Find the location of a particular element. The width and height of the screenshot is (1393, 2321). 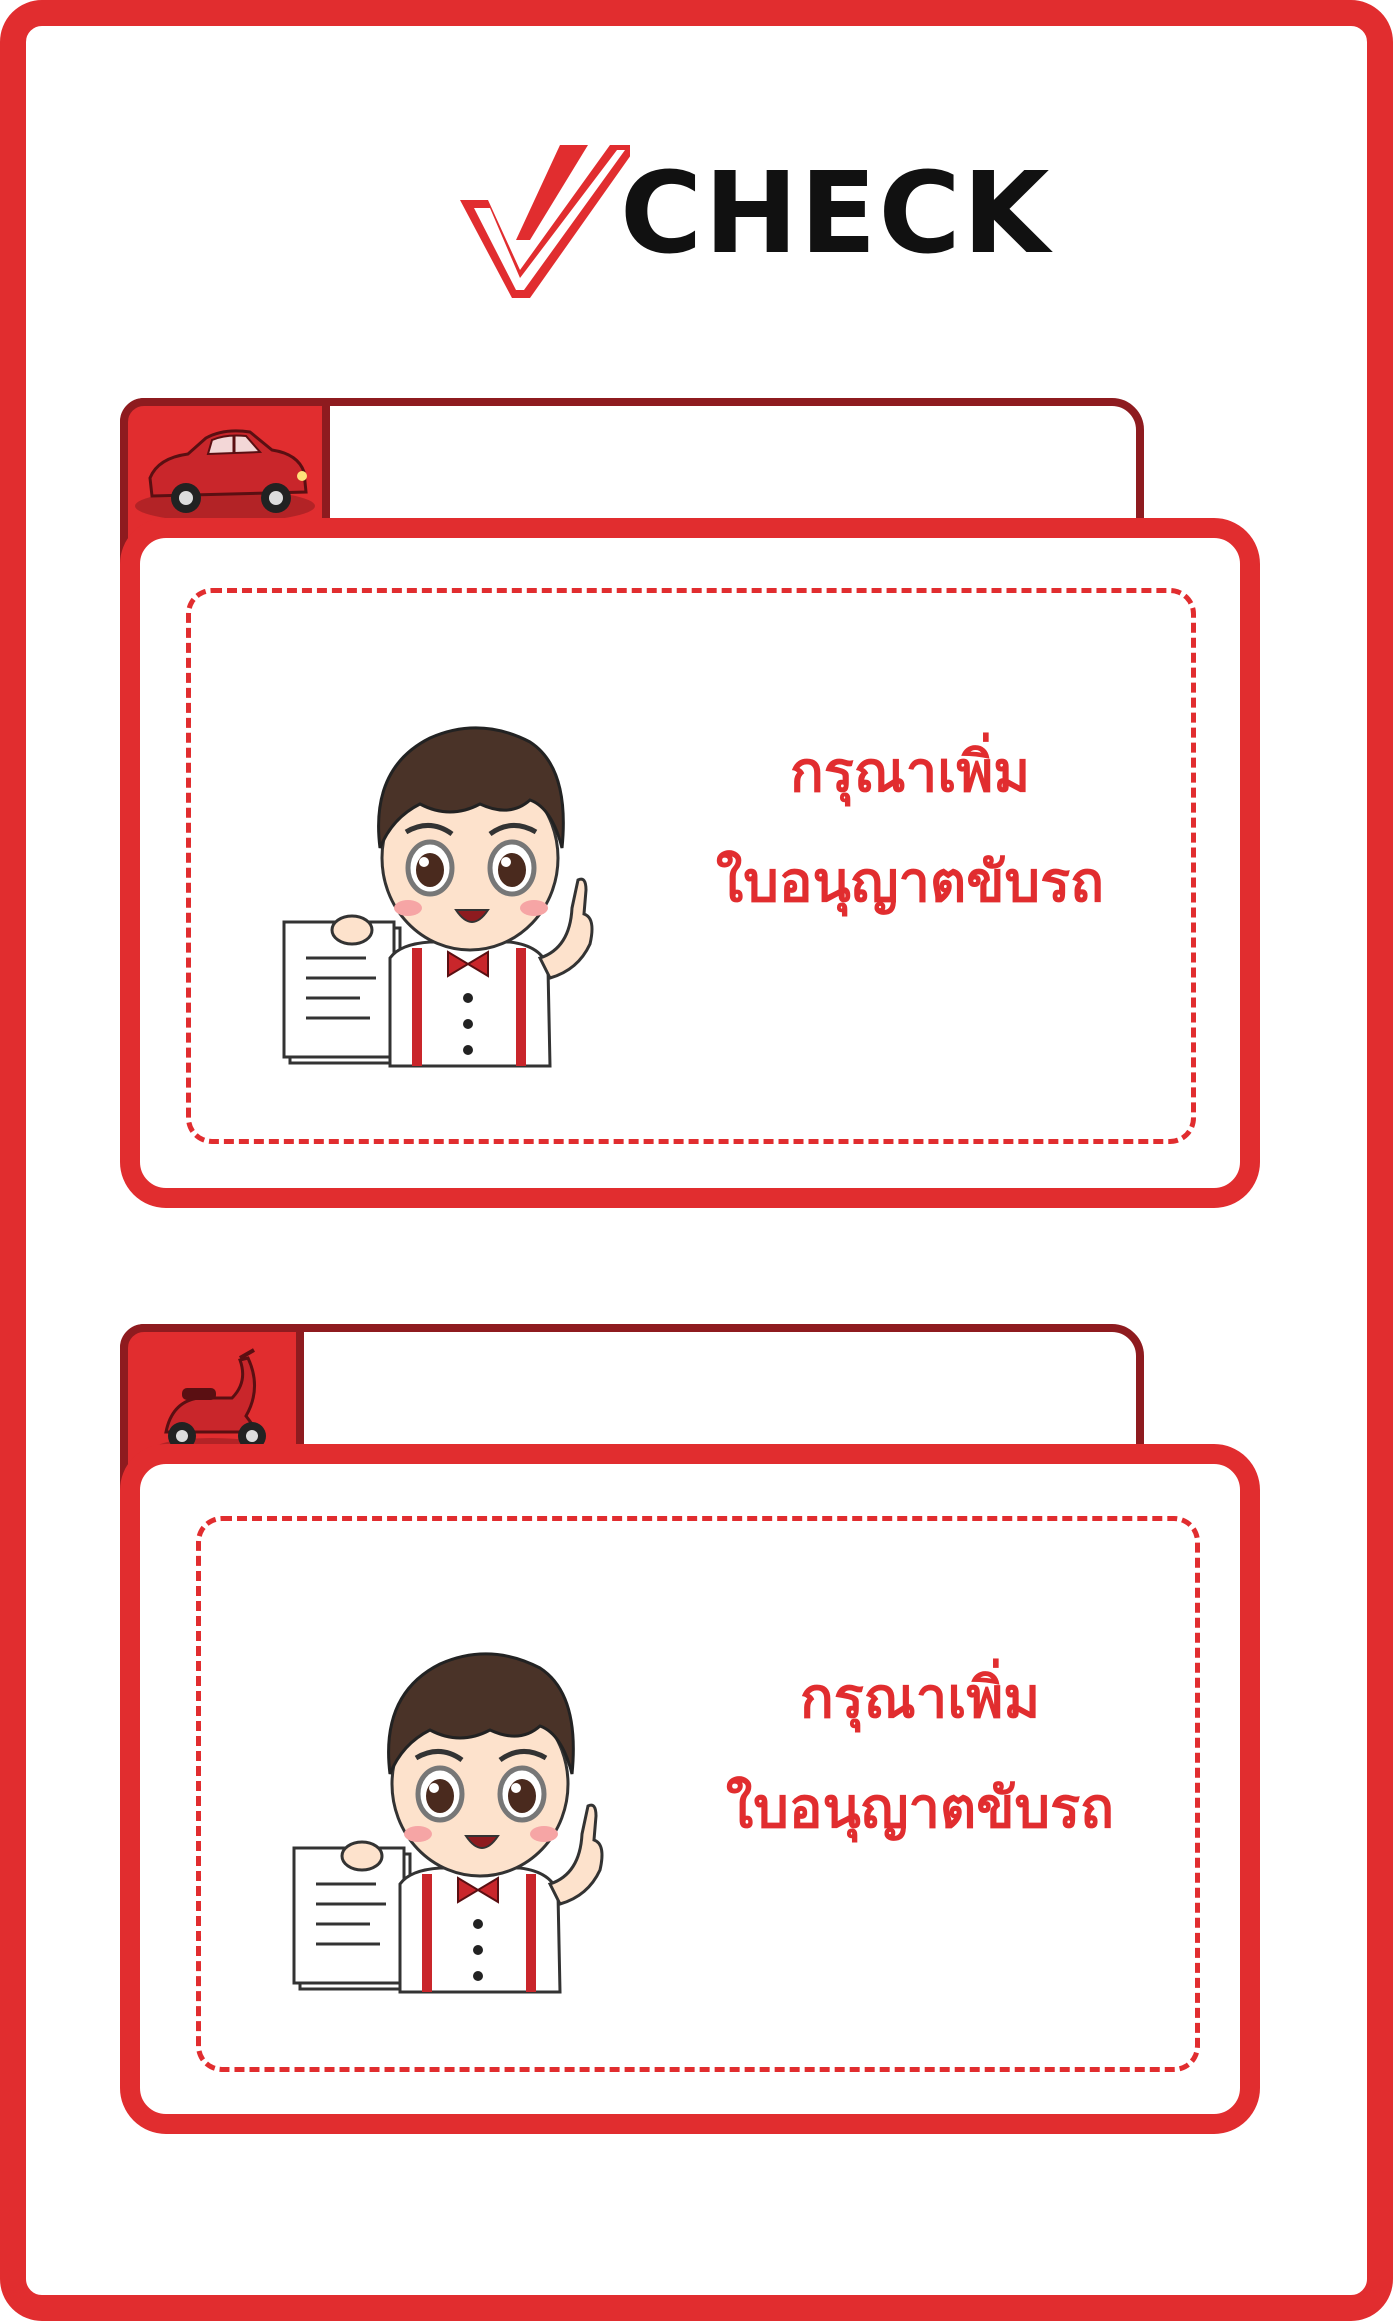

car-message-line2: ใบอนุญาตขับรถ is located at coordinates (910, 882).